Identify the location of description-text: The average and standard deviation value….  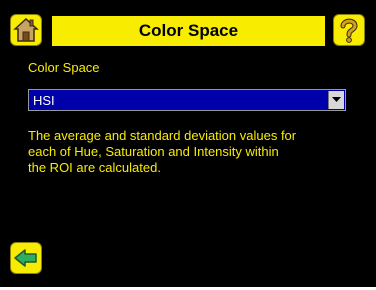
(188, 152).